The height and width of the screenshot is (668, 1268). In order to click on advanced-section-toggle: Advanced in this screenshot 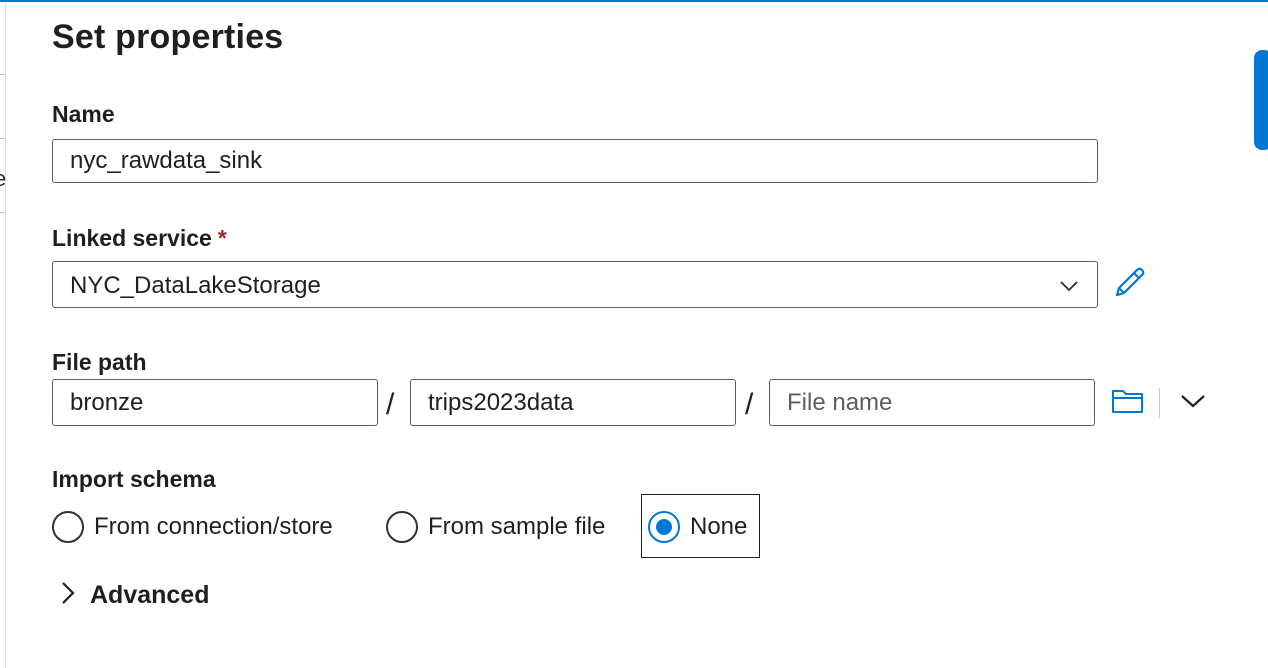, I will do `click(133, 595)`.